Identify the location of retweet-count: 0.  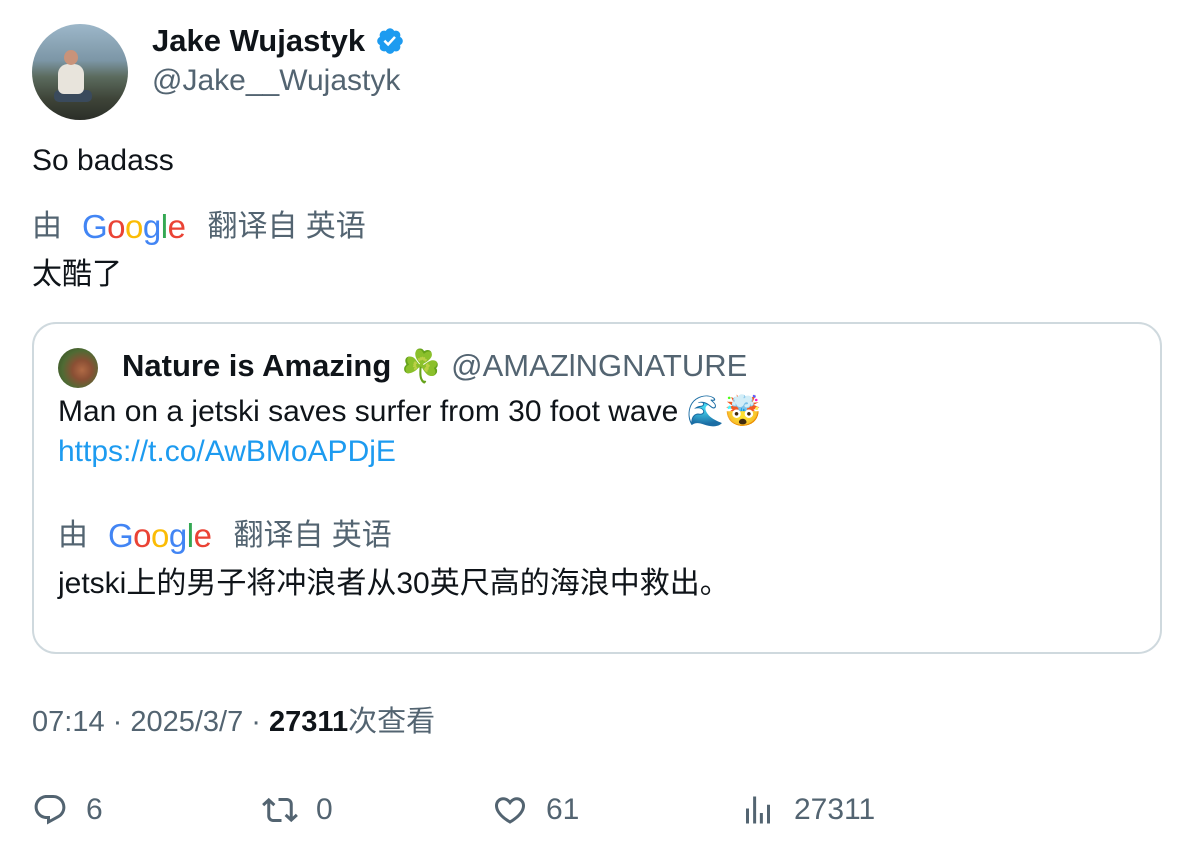
(324, 809).